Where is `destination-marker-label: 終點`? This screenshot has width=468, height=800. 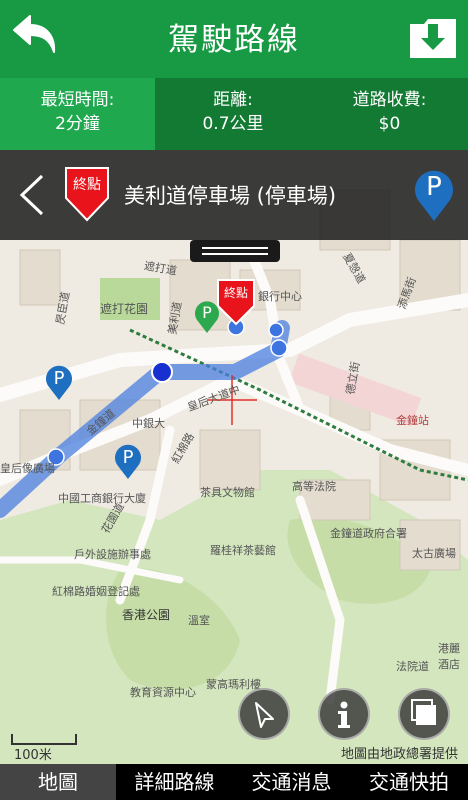 destination-marker-label: 終點 is located at coordinates (87, 185).